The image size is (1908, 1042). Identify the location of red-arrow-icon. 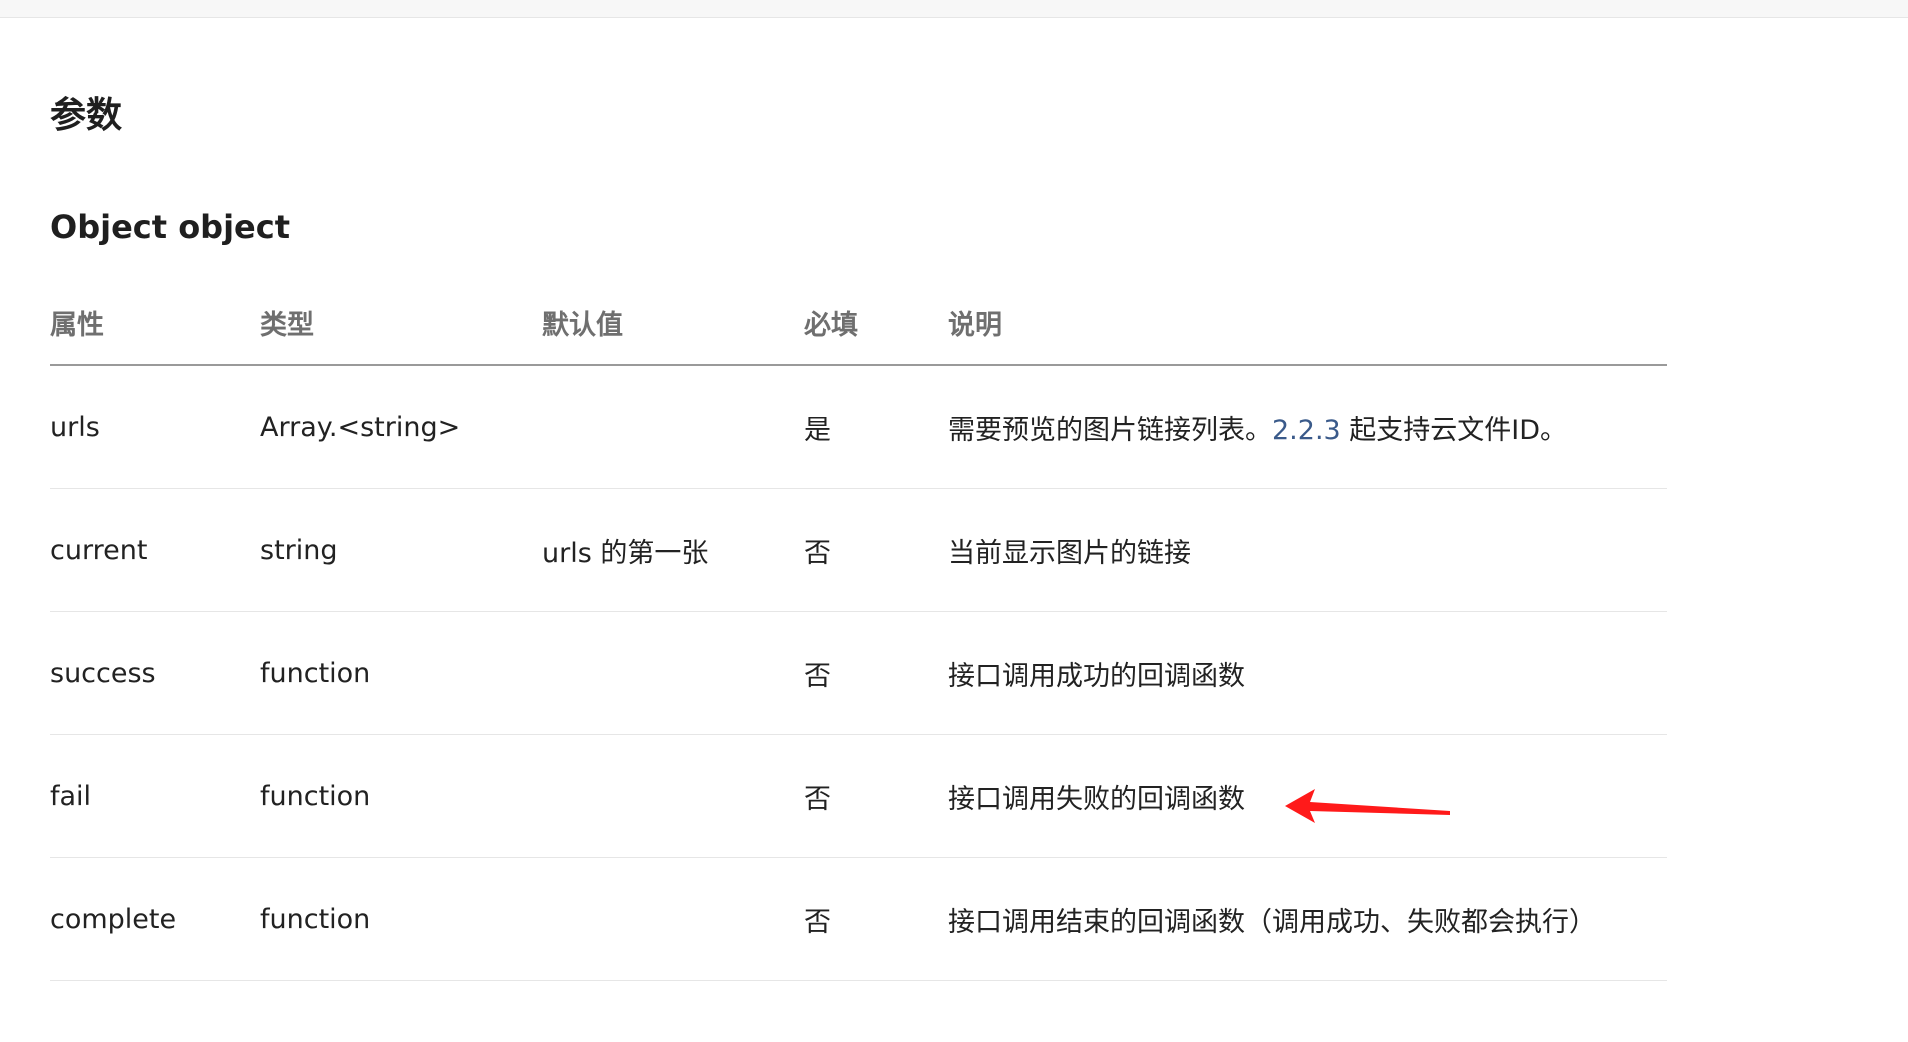
(1367, 806).